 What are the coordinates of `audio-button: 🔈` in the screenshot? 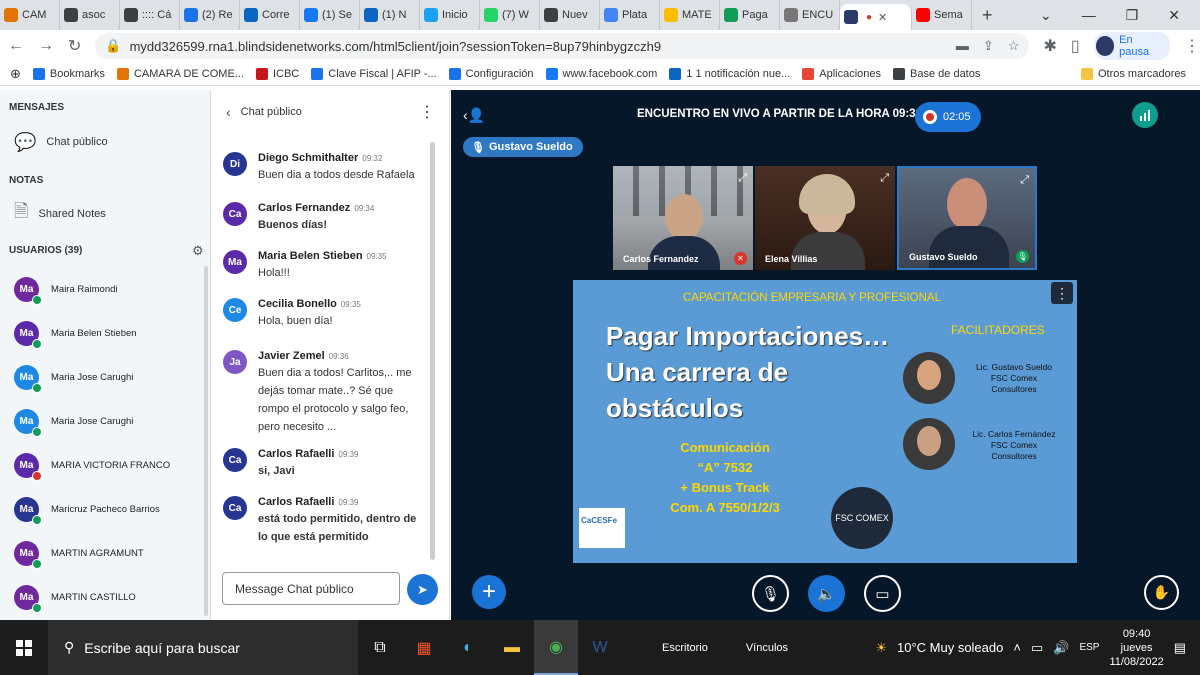 It's located at (826, 593).